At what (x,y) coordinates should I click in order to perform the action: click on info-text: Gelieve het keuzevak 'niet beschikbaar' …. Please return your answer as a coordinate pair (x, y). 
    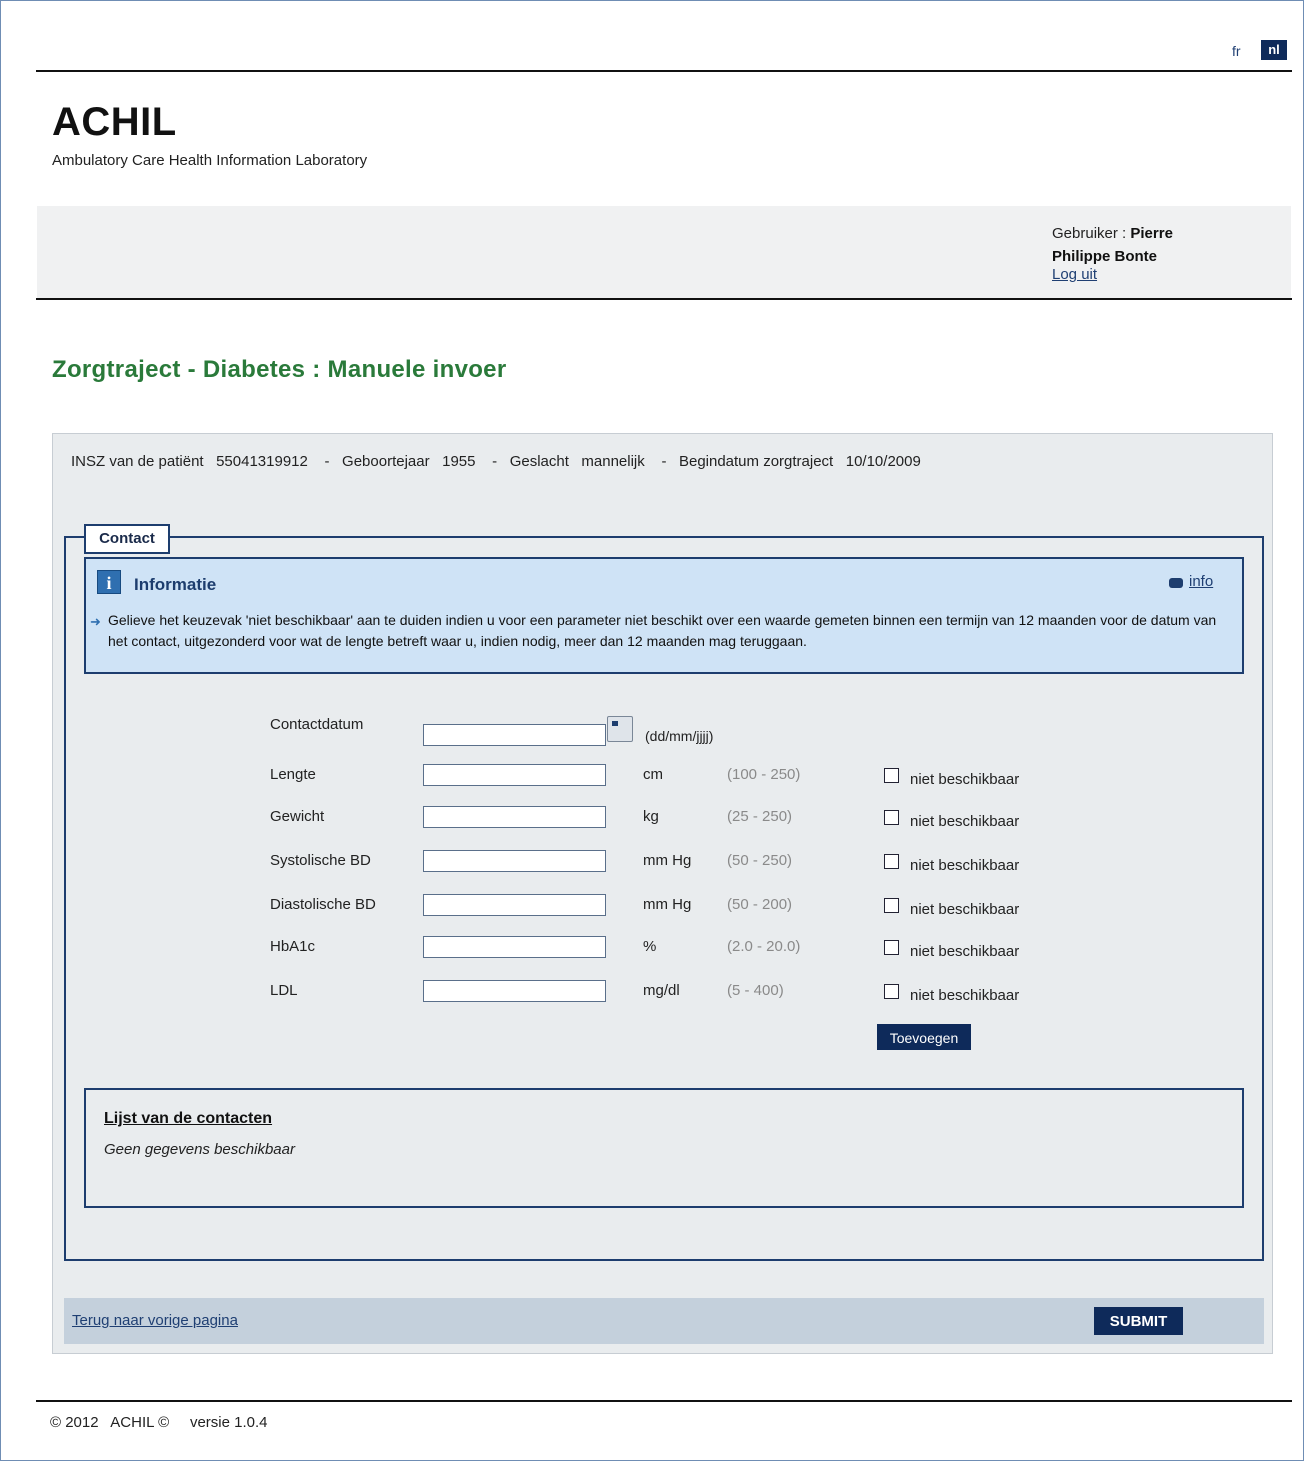
    Looking at the image, I should click on (662, 630).